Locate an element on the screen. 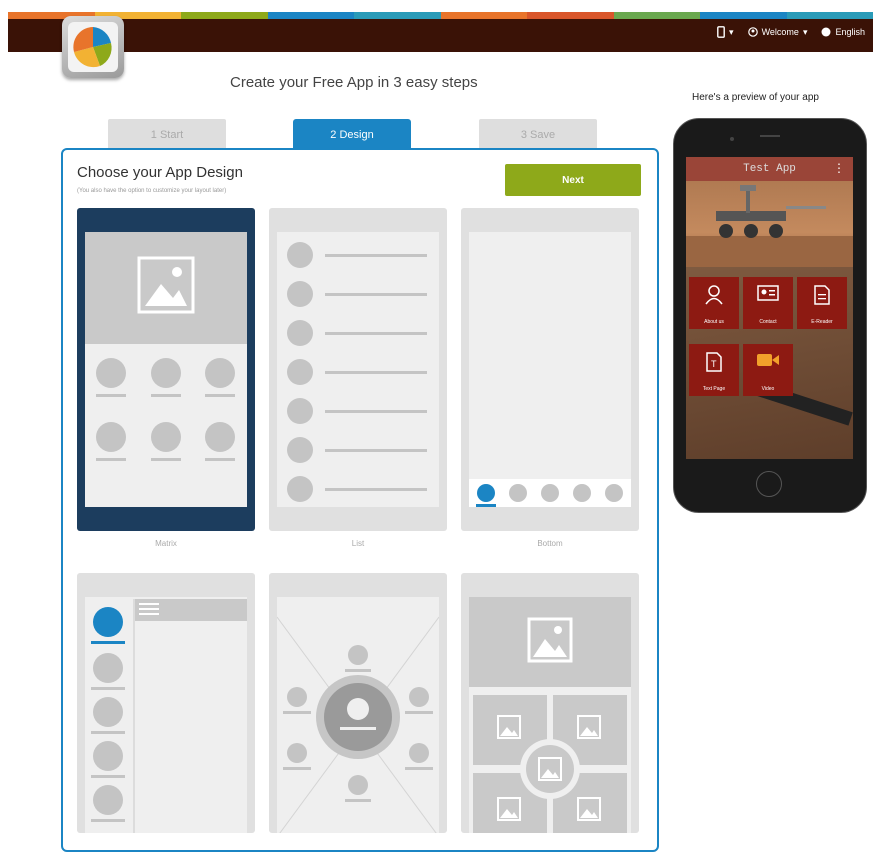 The image size is (873, 852). tab-save: 3 Save is located at coordinates (538, 135).